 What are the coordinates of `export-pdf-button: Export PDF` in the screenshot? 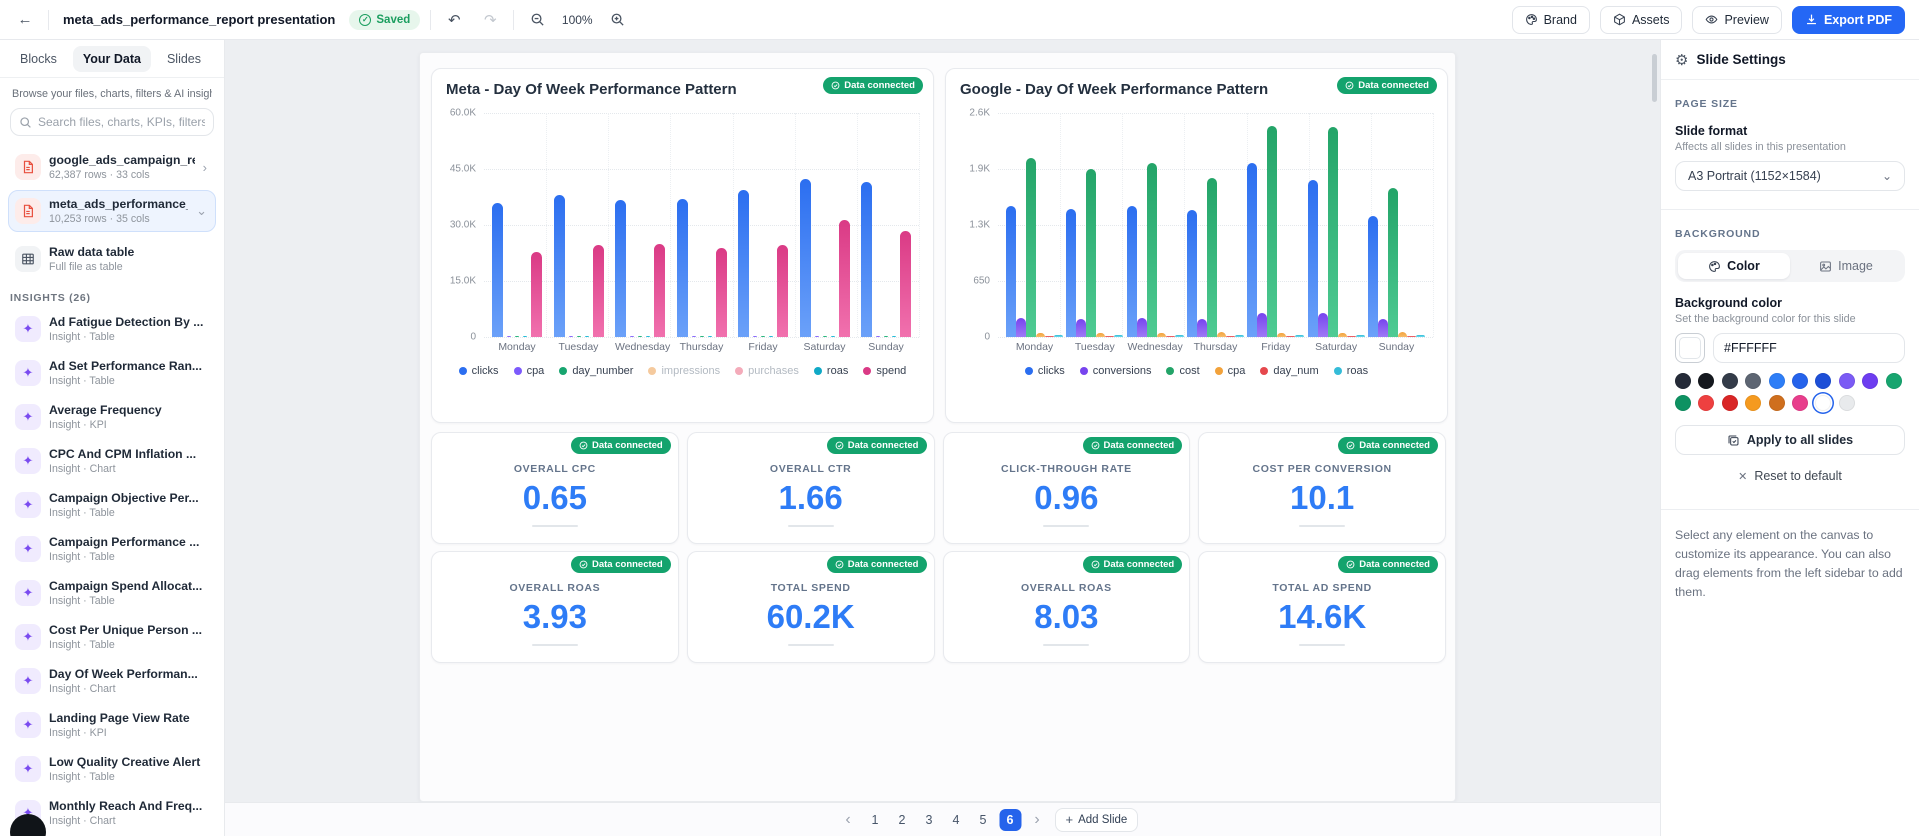 It's located at (1848, 19).